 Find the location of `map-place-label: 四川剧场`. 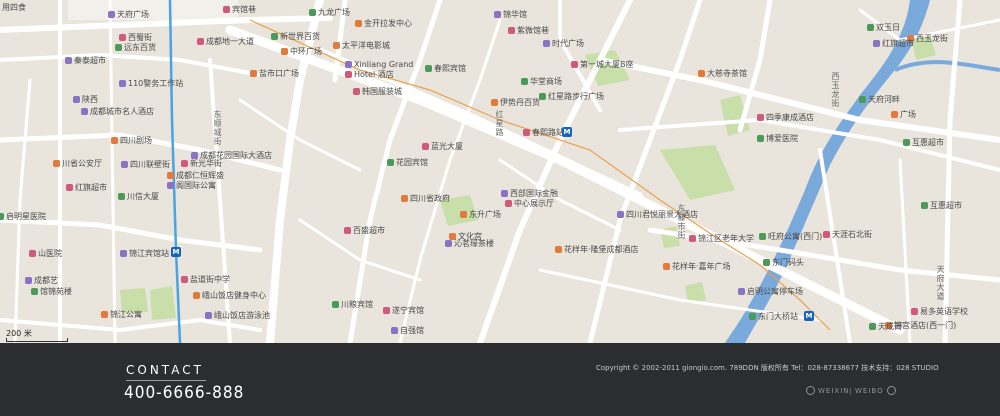

map-place-label: 四川剧场 is located at coordinates (136, 141).